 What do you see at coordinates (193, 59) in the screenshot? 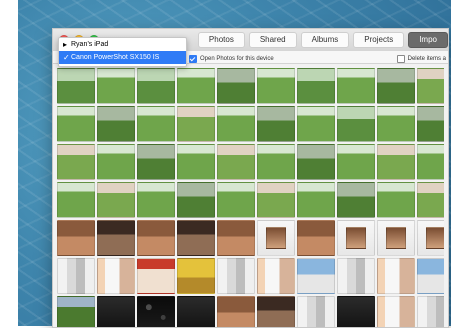
I see `open-photos-checkbox` at bounding box center [193, 59].